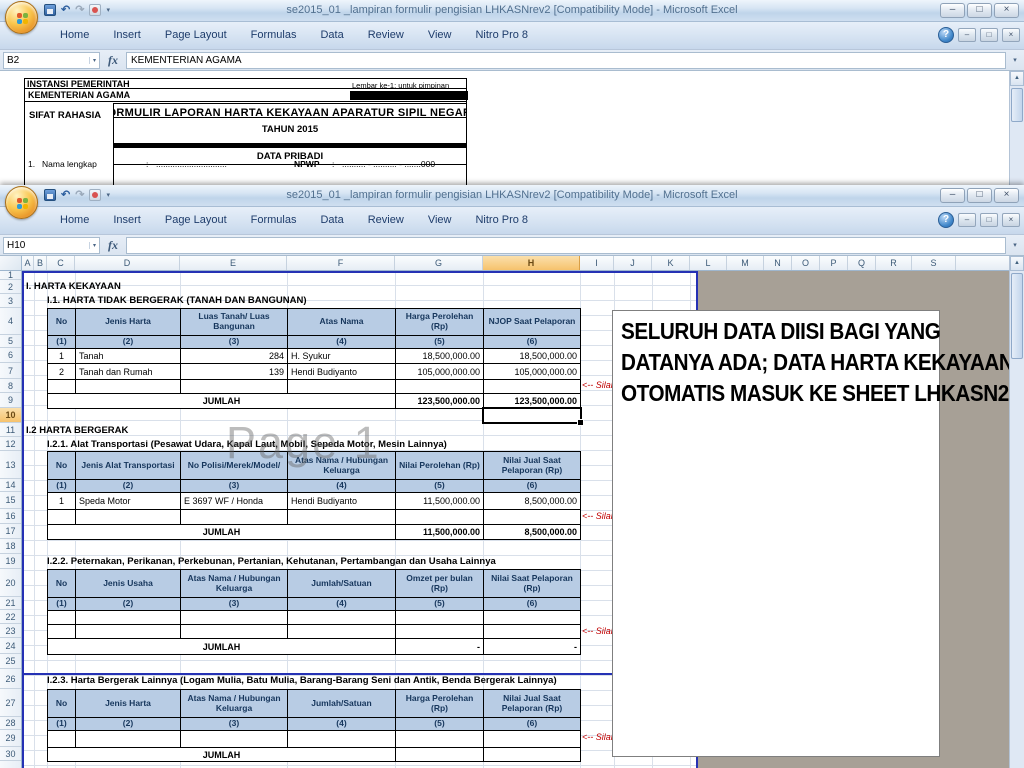  I want to click on selected-cell-H10, so click(533, 416).